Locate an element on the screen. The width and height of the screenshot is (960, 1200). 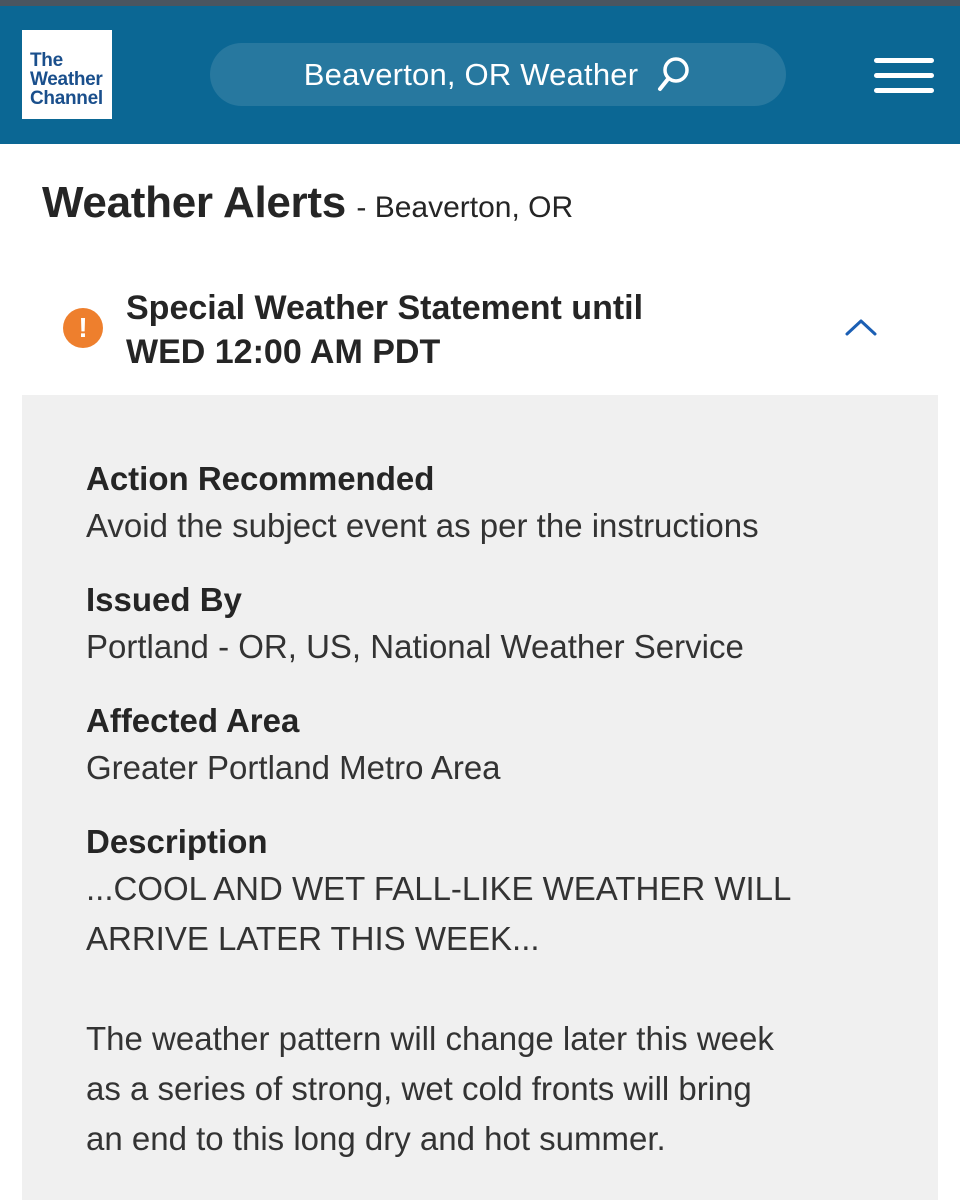
weather-channel-logo: The Weather Channel is located at coordinates (67, 74).